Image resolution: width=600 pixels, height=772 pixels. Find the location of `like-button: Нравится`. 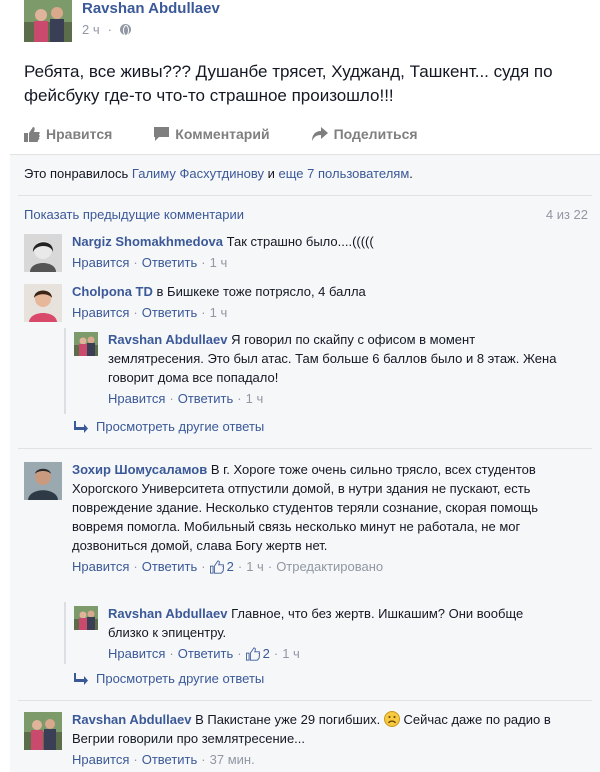

like-button: Нравится is located at coordinates (68, 134).